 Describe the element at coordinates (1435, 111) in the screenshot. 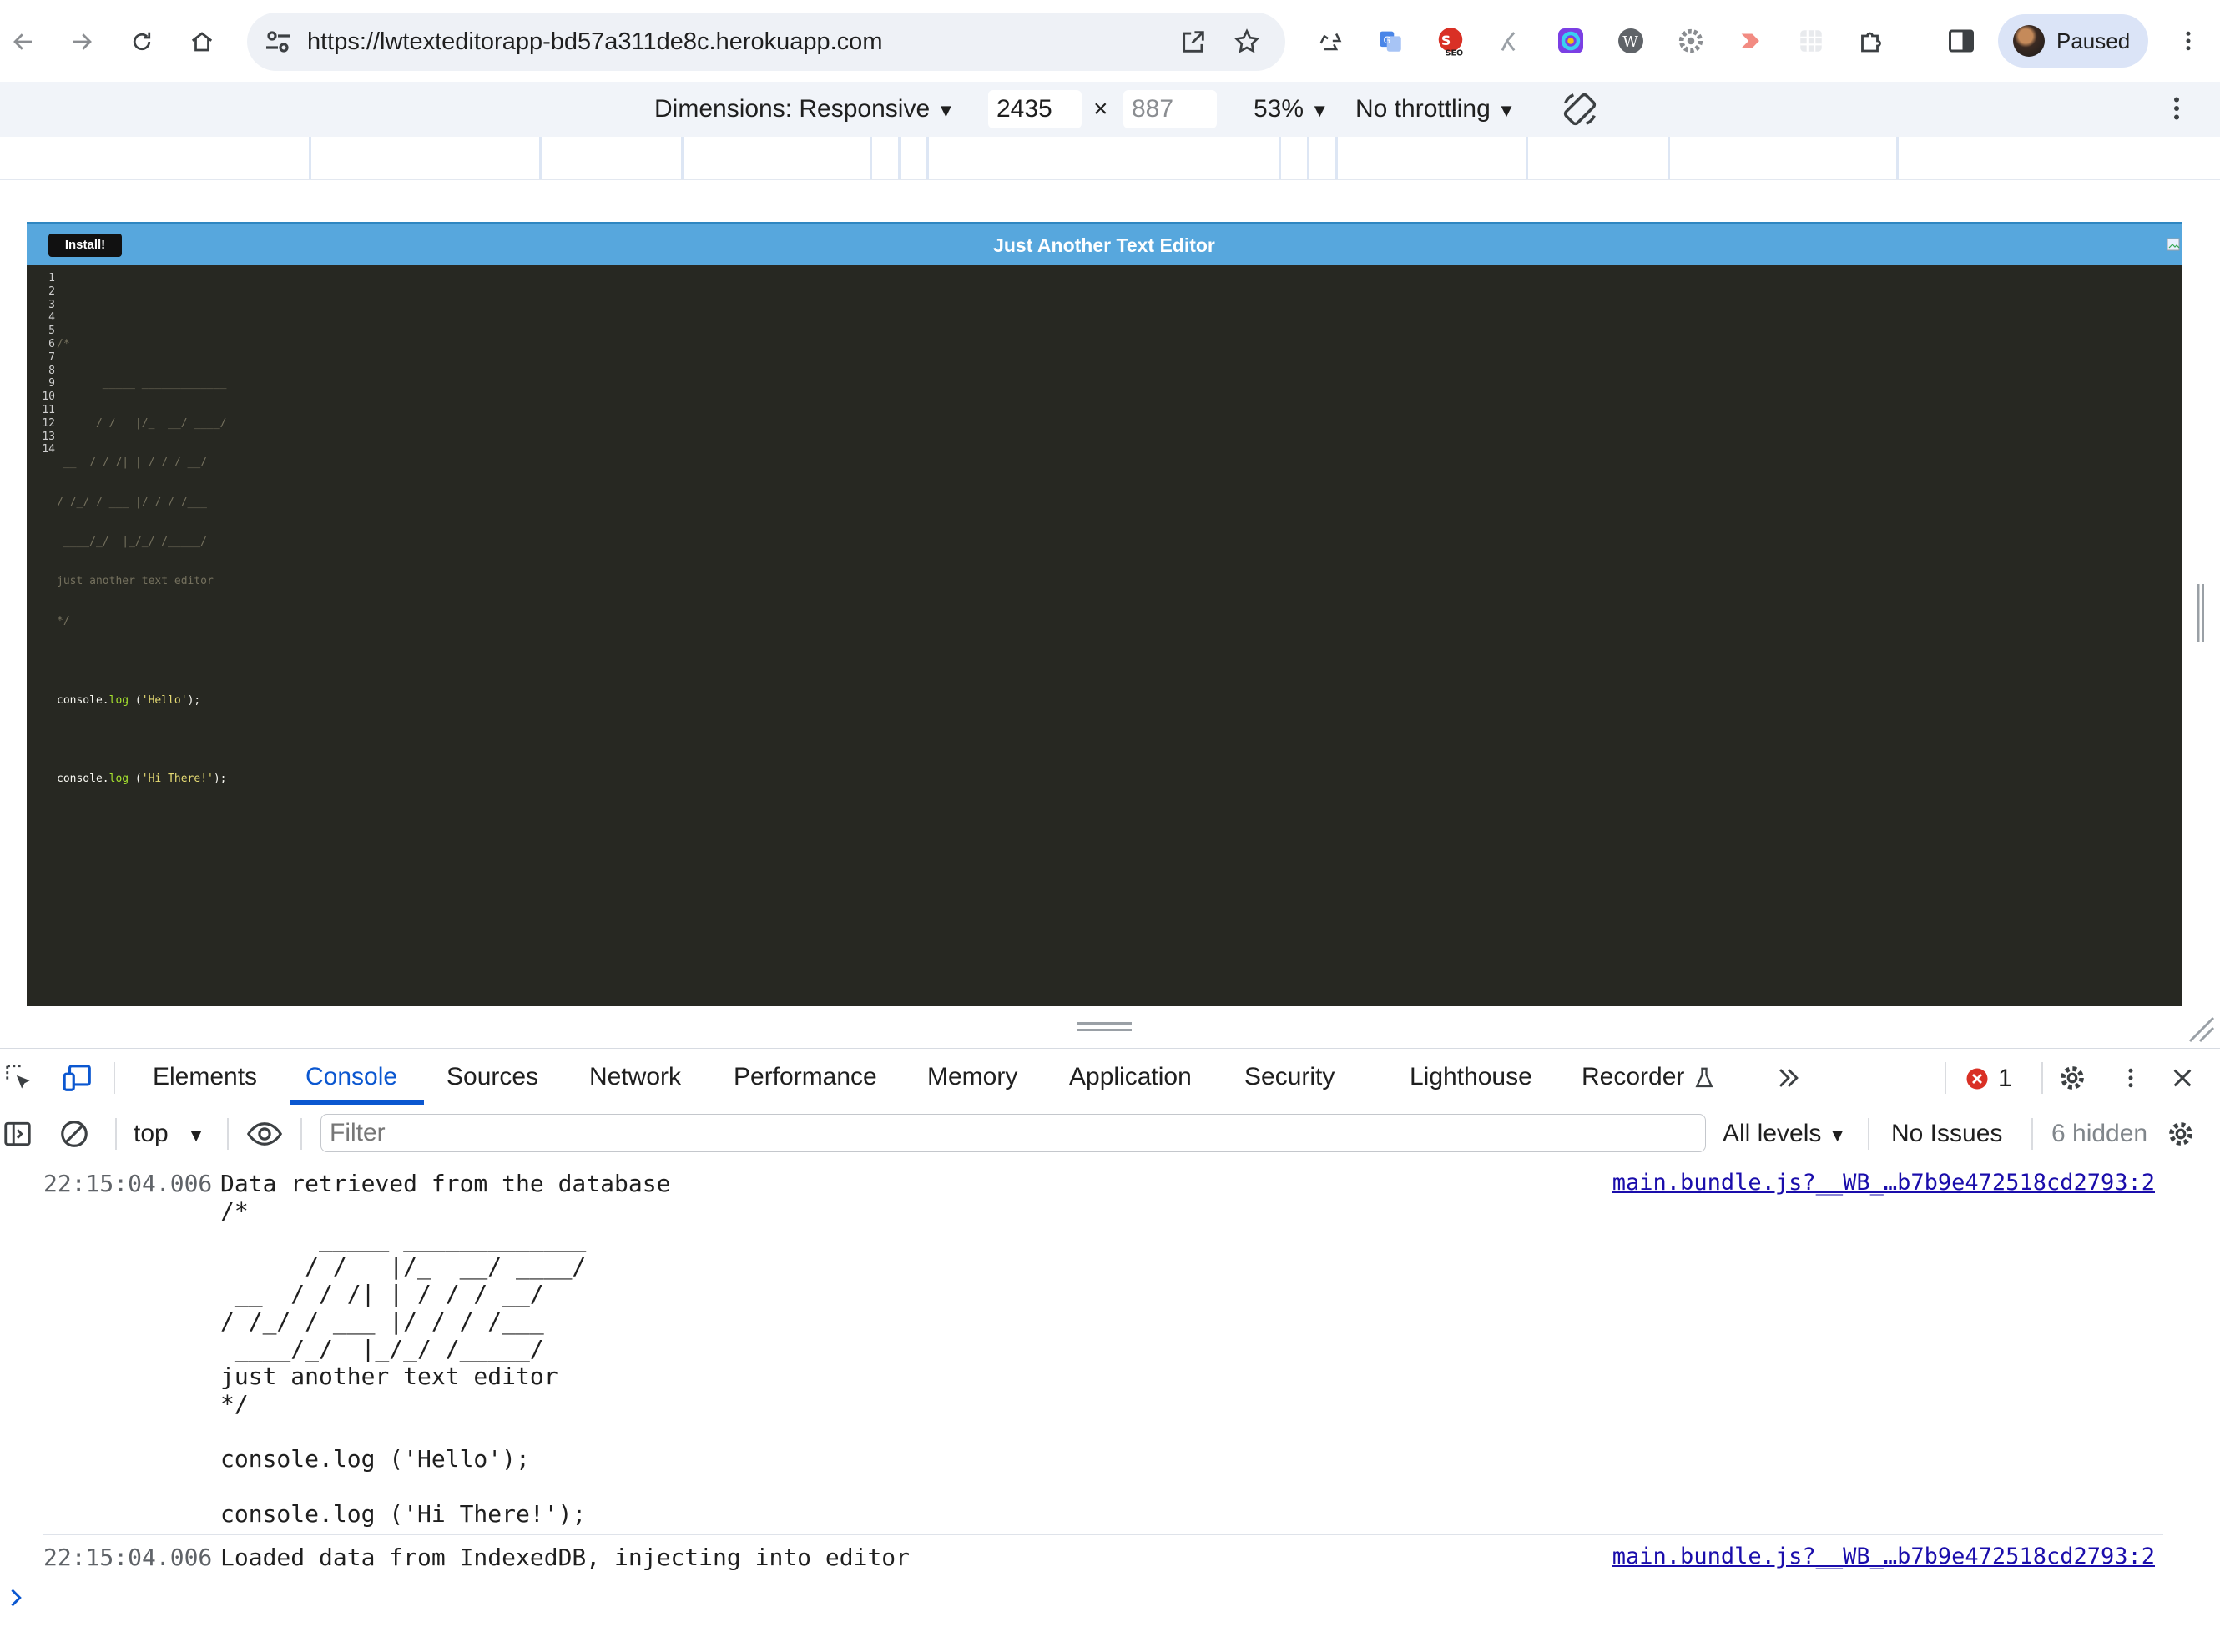

I see `throttling-dropdown: No throttling ▼` at that location.